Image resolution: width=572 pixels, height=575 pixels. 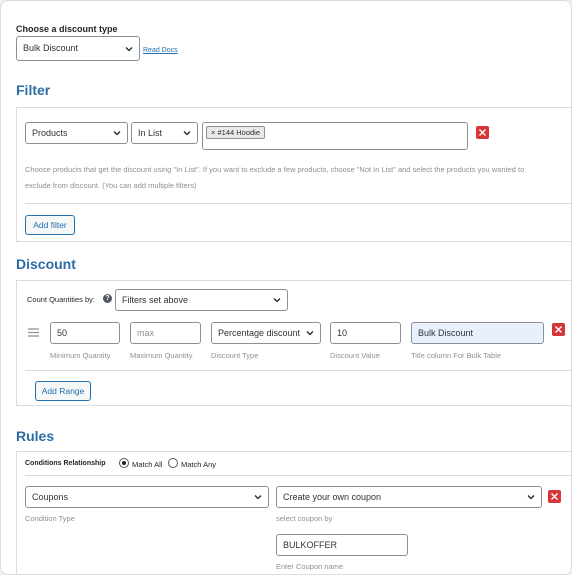 I want to click on rules-section-title: Rules, so click(x=35, y=436).